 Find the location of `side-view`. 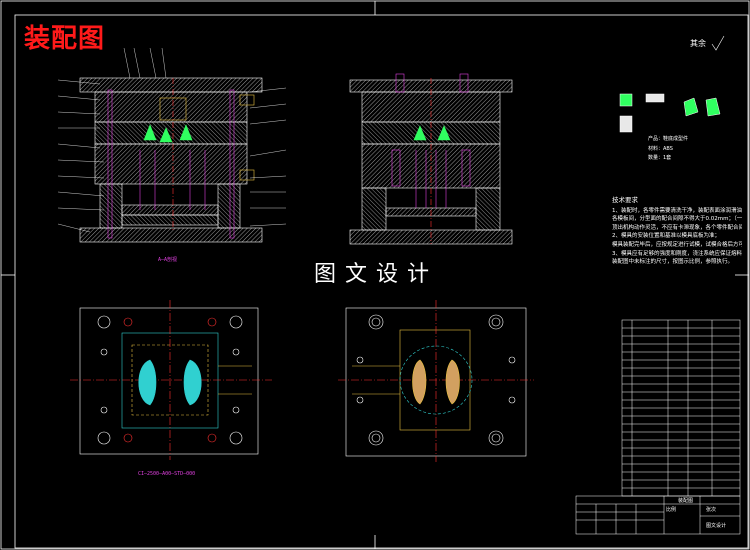

side-view is located at coordinates (431, 159).